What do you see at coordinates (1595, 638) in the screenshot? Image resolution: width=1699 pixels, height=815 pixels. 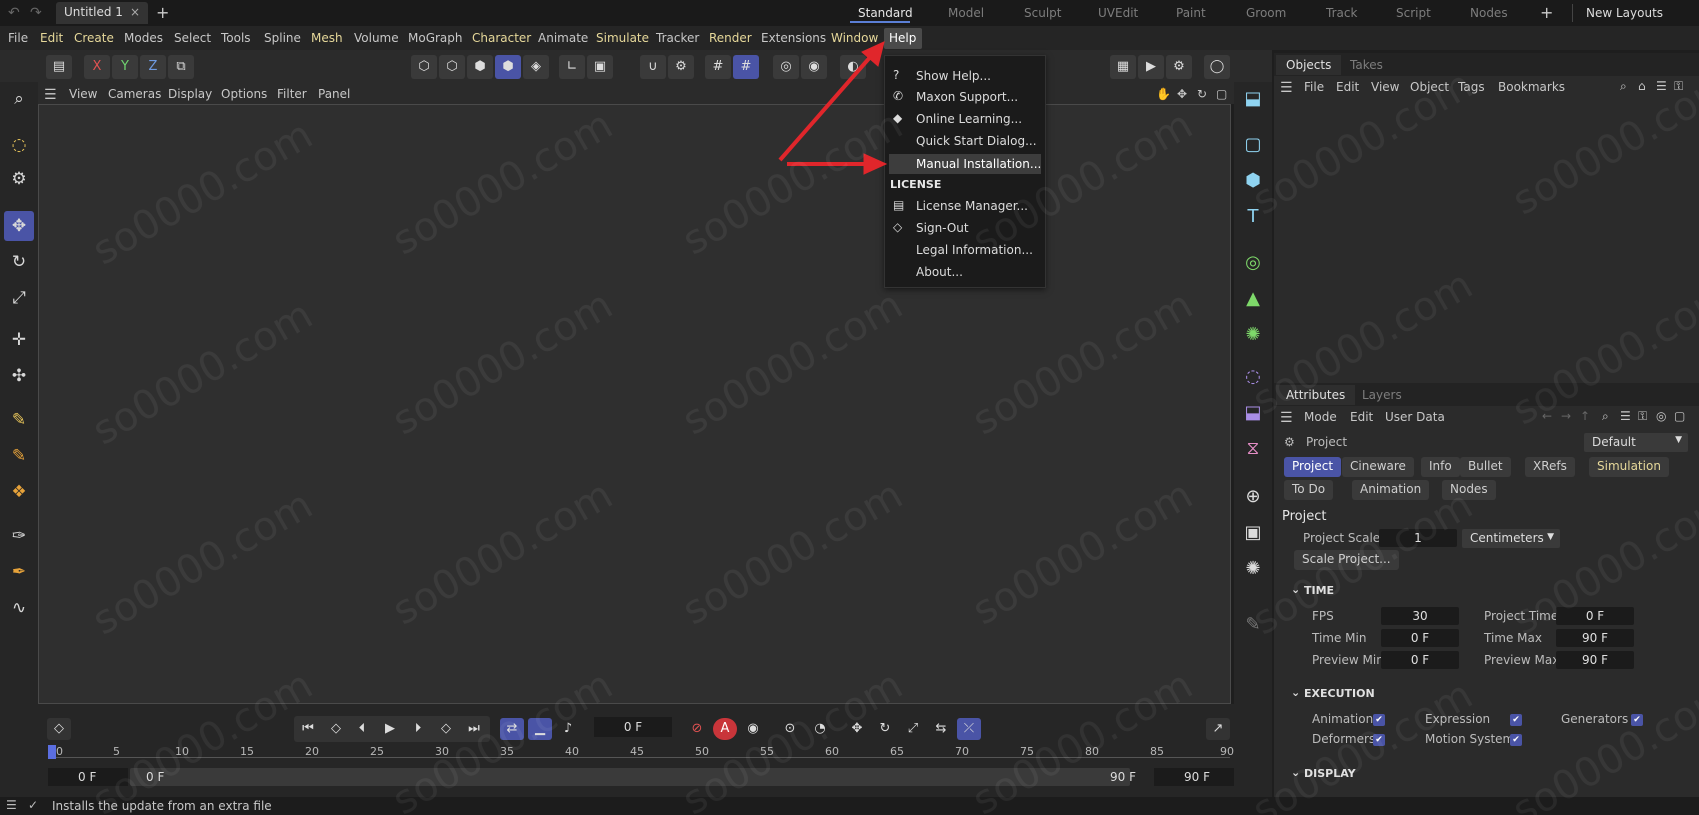 I see `time-max-input: 90 F` at bounding box center [1595, 638].